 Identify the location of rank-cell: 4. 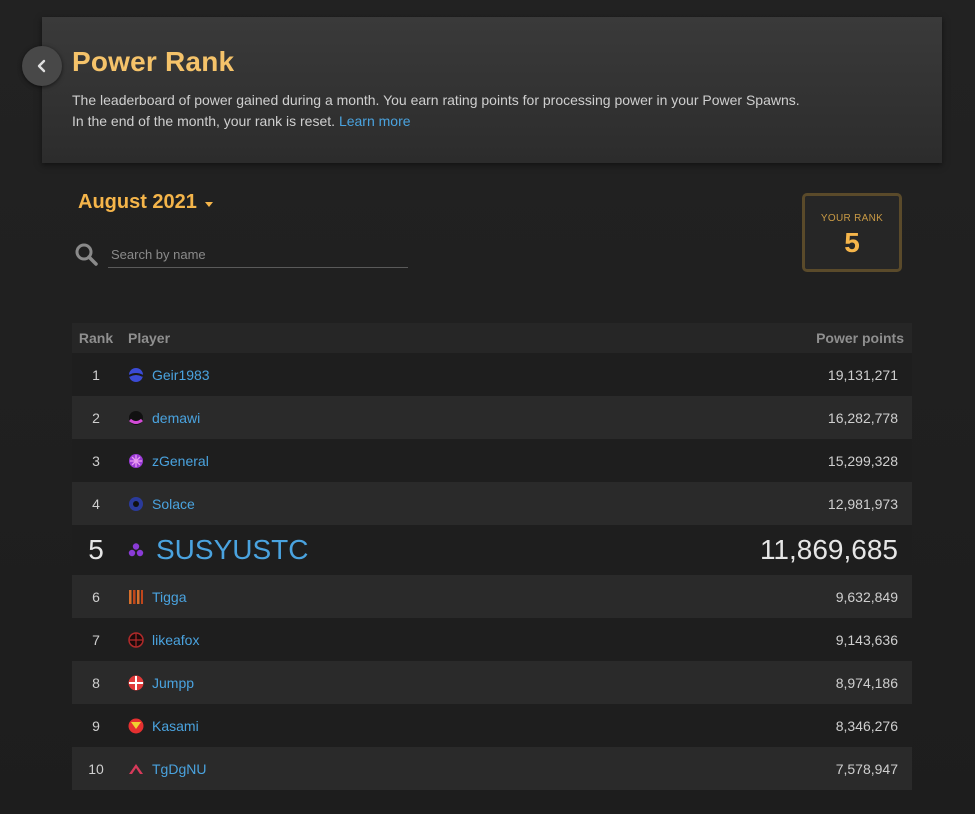
(96, 503).